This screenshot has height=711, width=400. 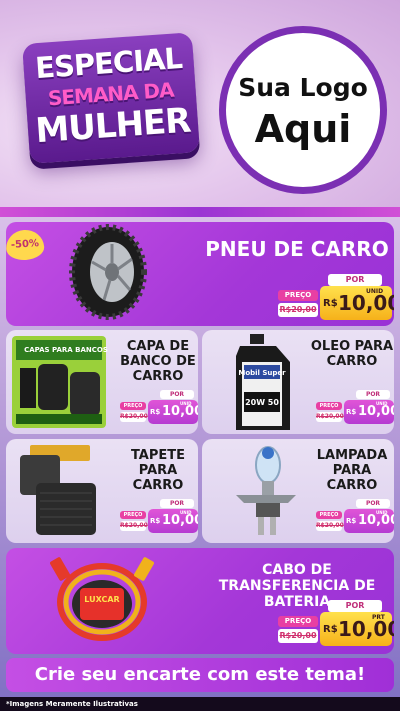 I want to click on seat-cover-image: CAPAS PARA BANCOS, so click(x=60, y=382).